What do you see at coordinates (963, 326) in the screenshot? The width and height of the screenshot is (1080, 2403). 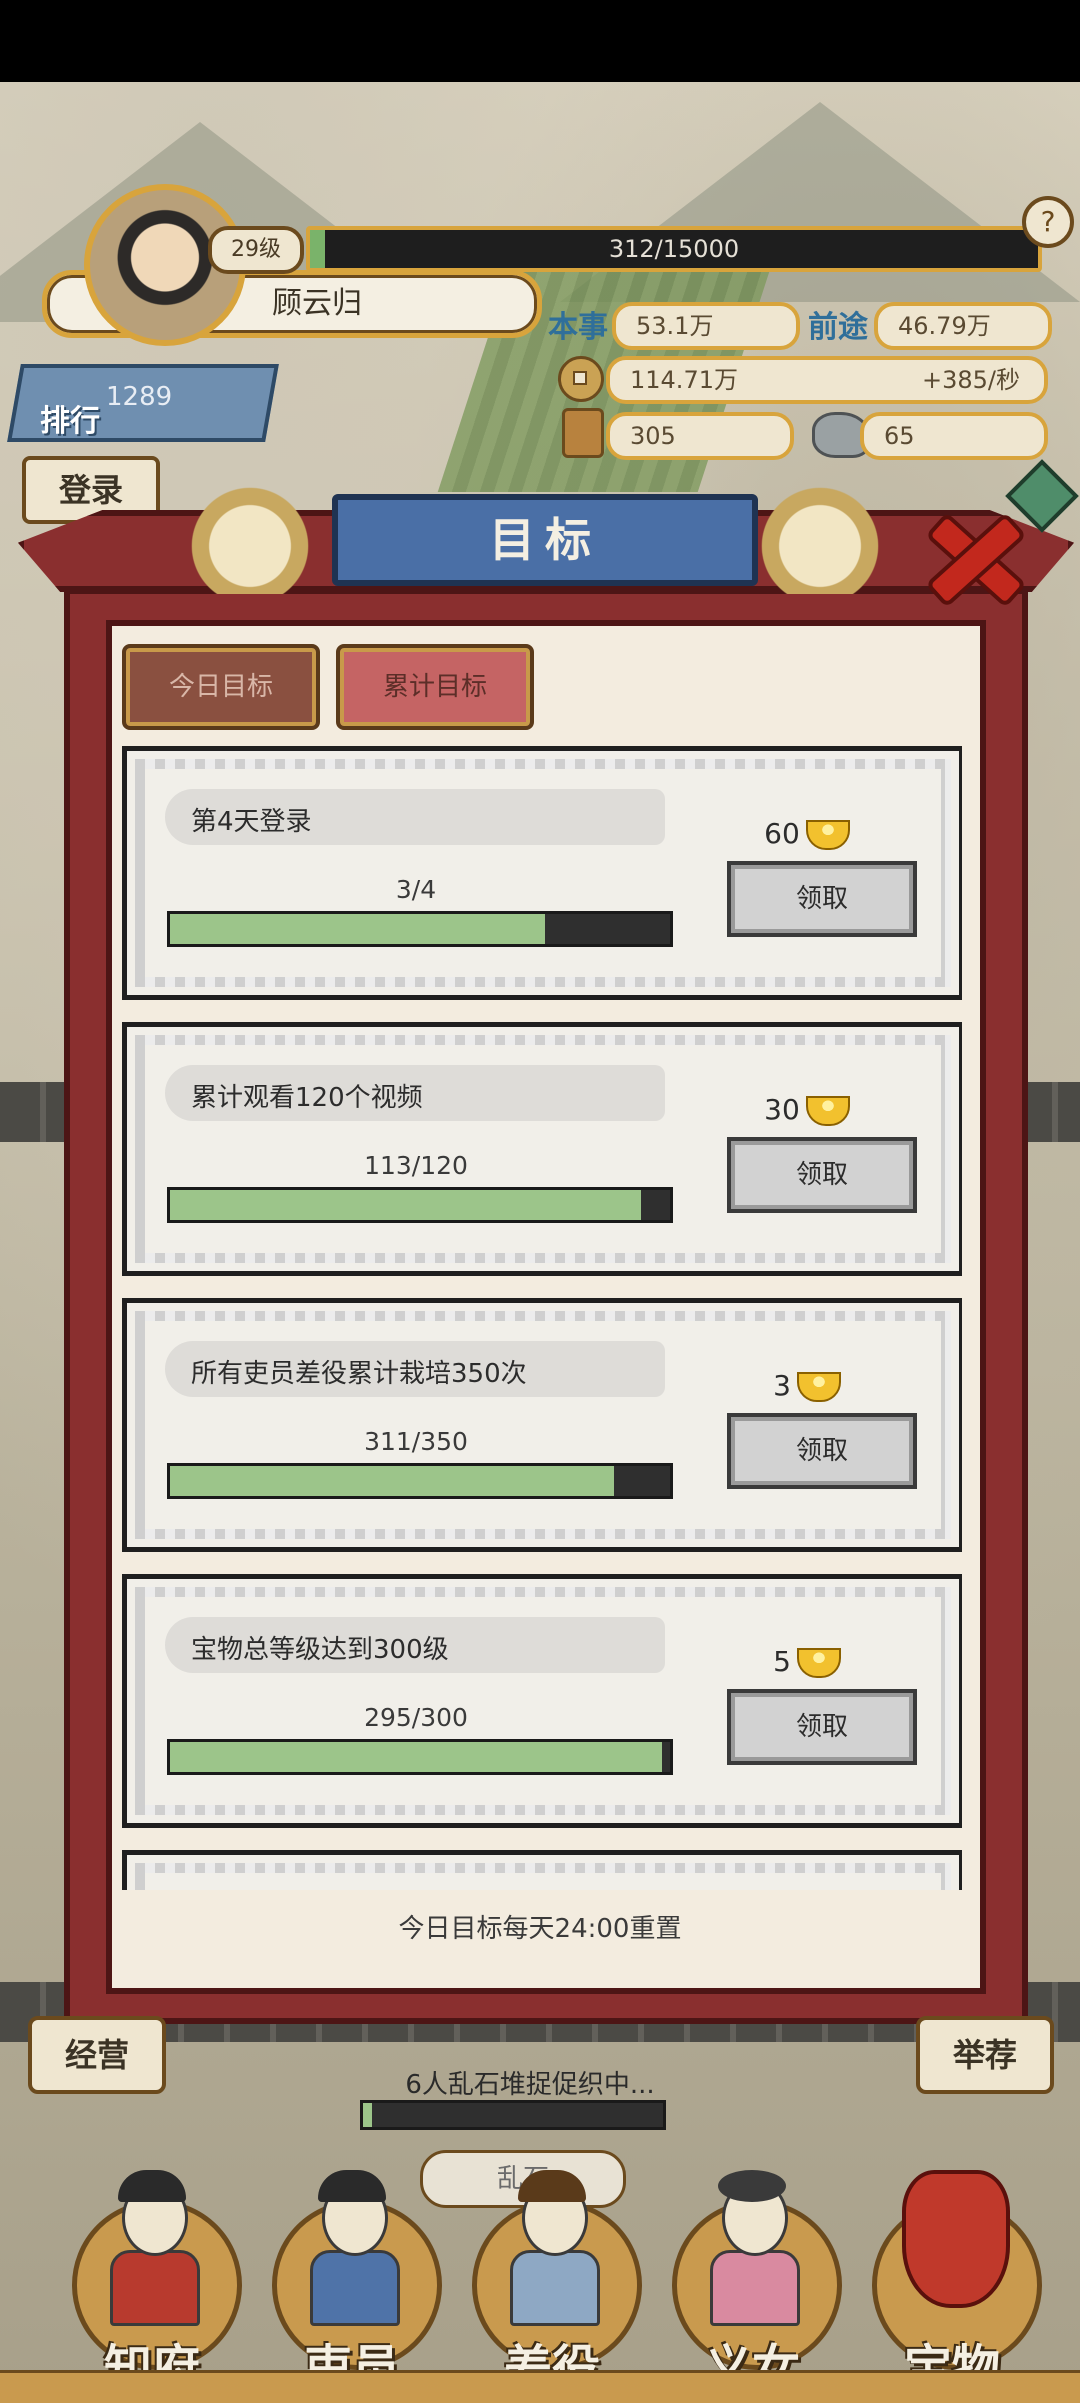 I see `prospect-value: 46.79万` at bounding box center [963, 326].